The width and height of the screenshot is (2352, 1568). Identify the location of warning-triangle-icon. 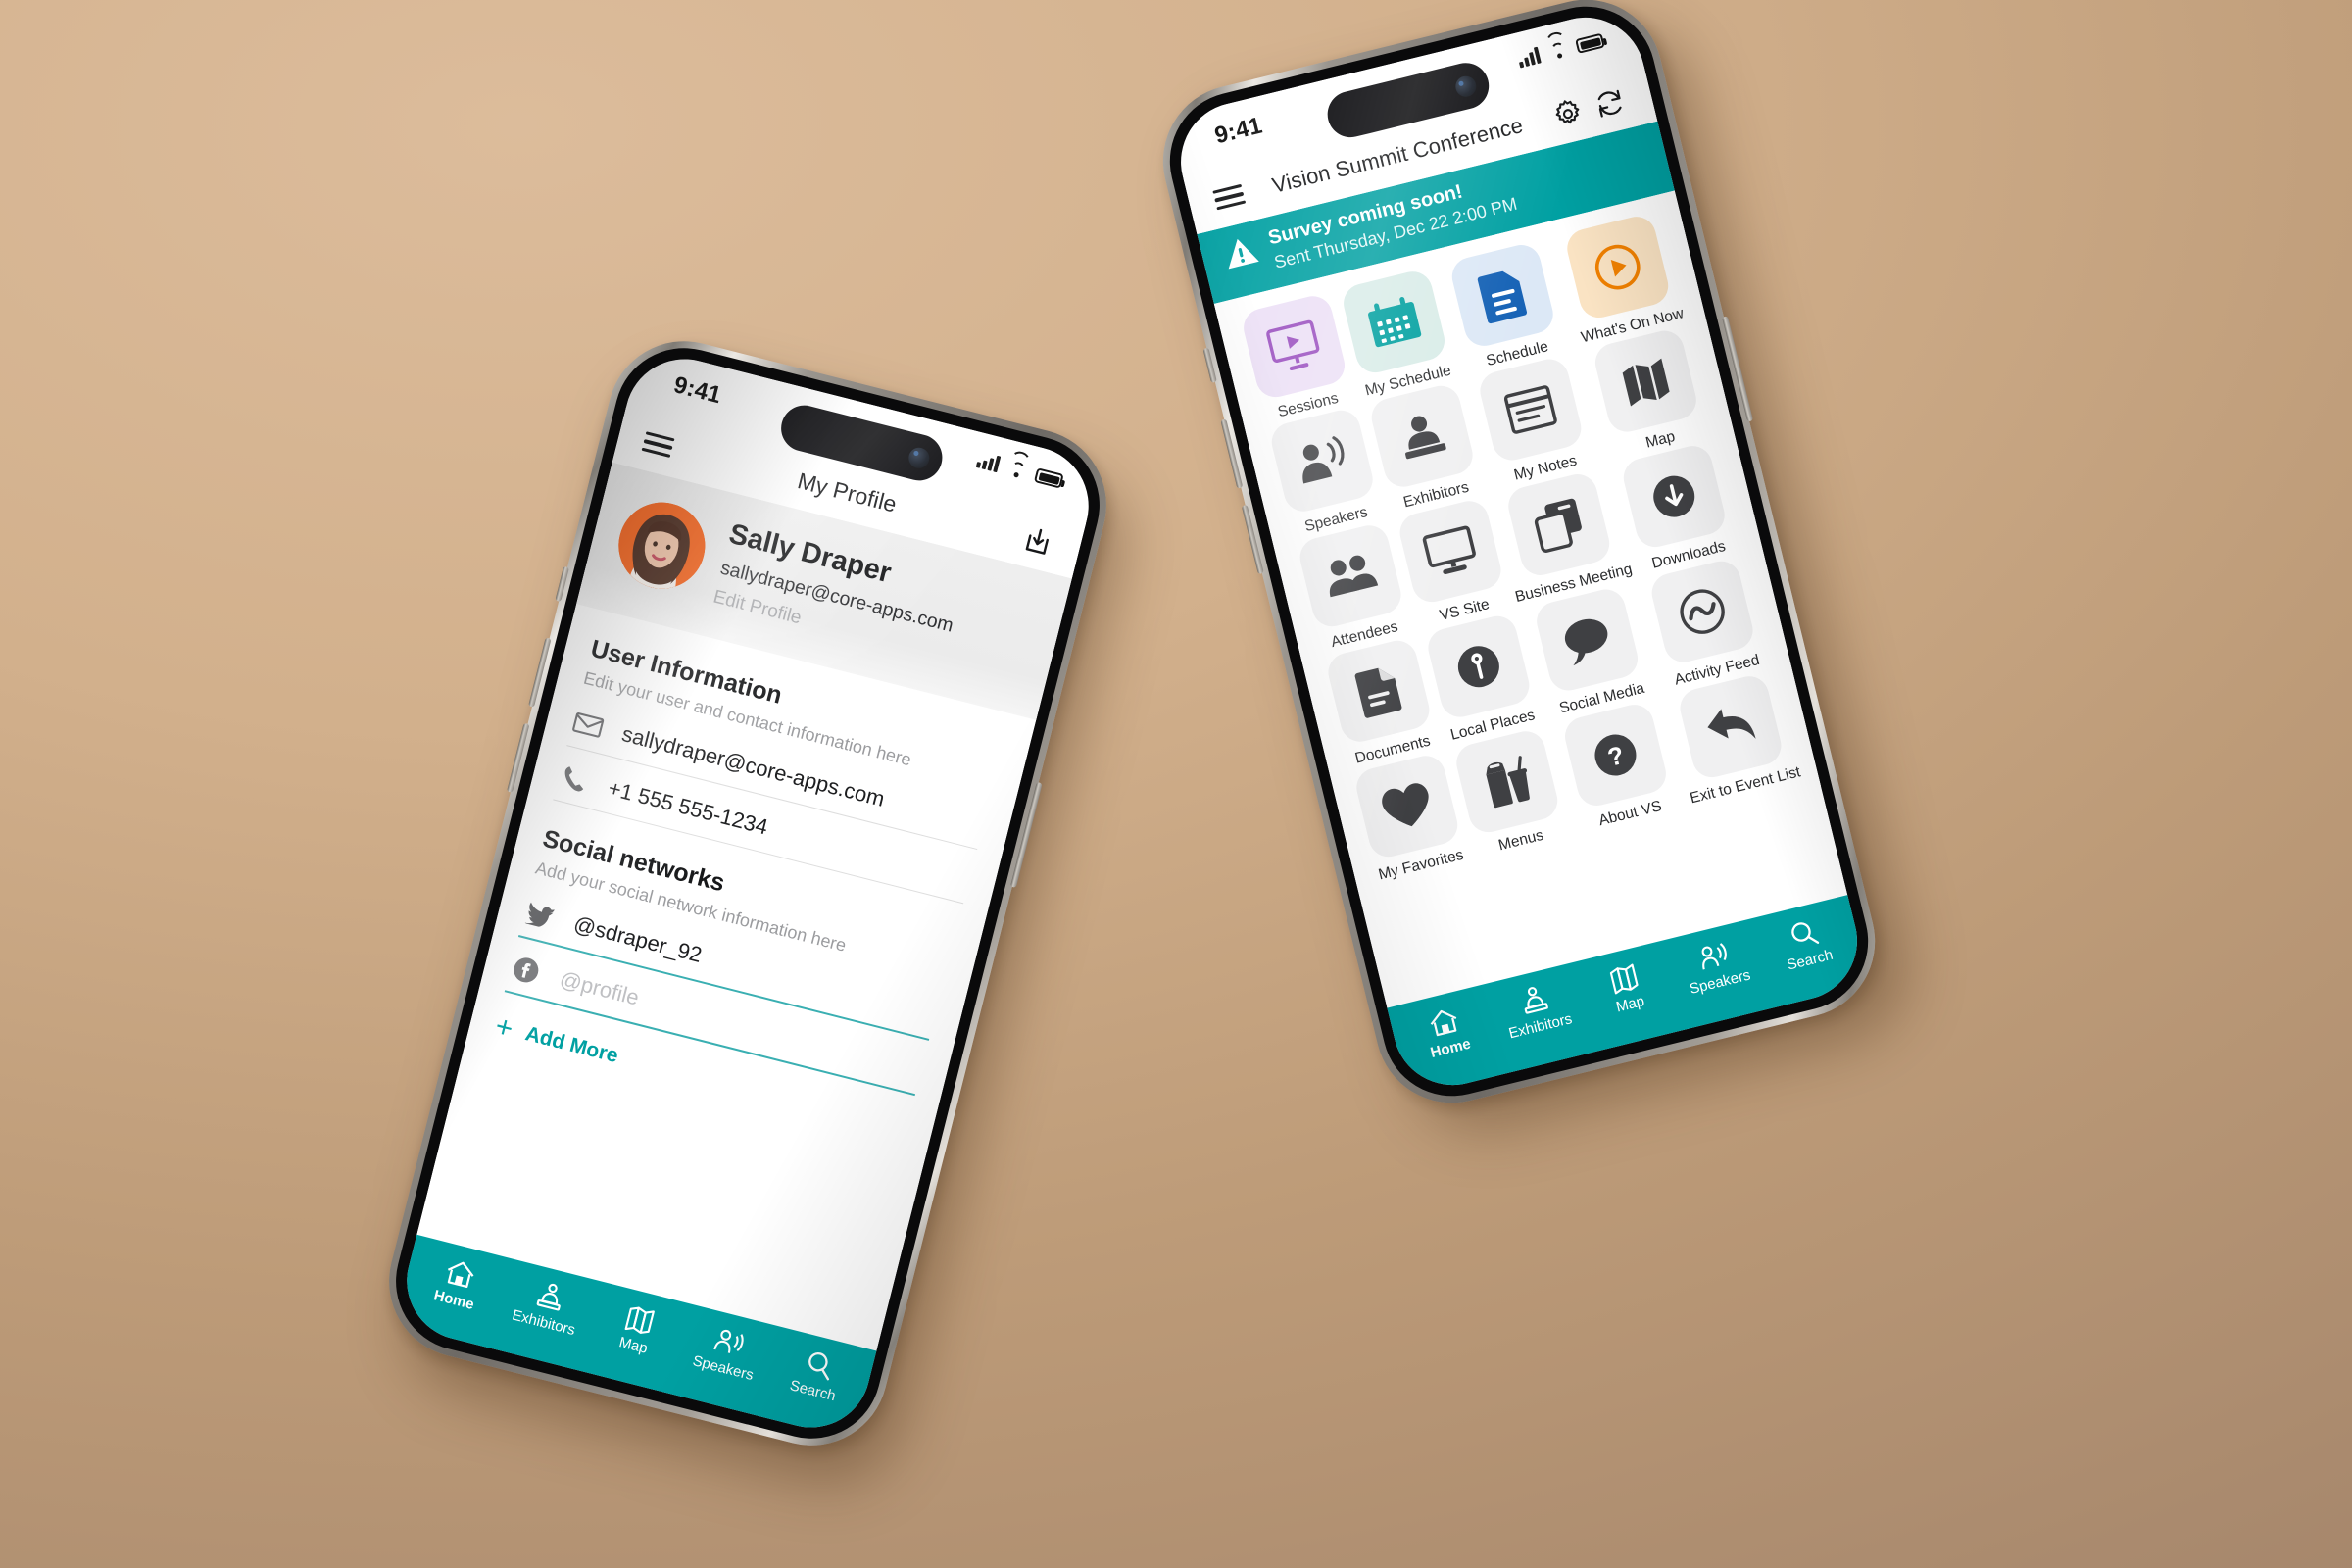
(1240, 252).